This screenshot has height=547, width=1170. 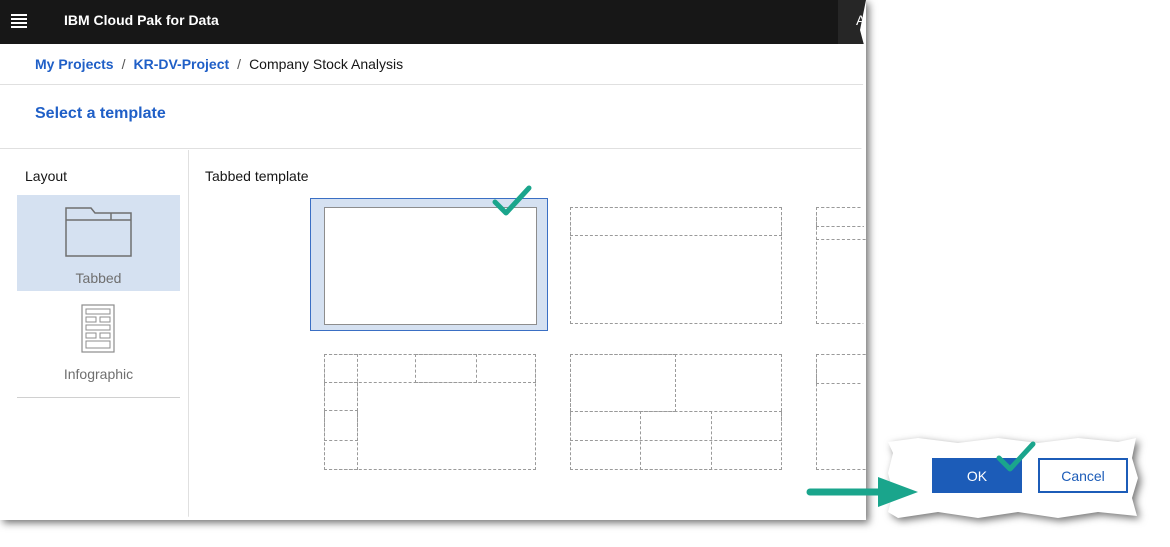 I want to click on layout-item-tabbed: Tabbed, so click(x=98, y=243).